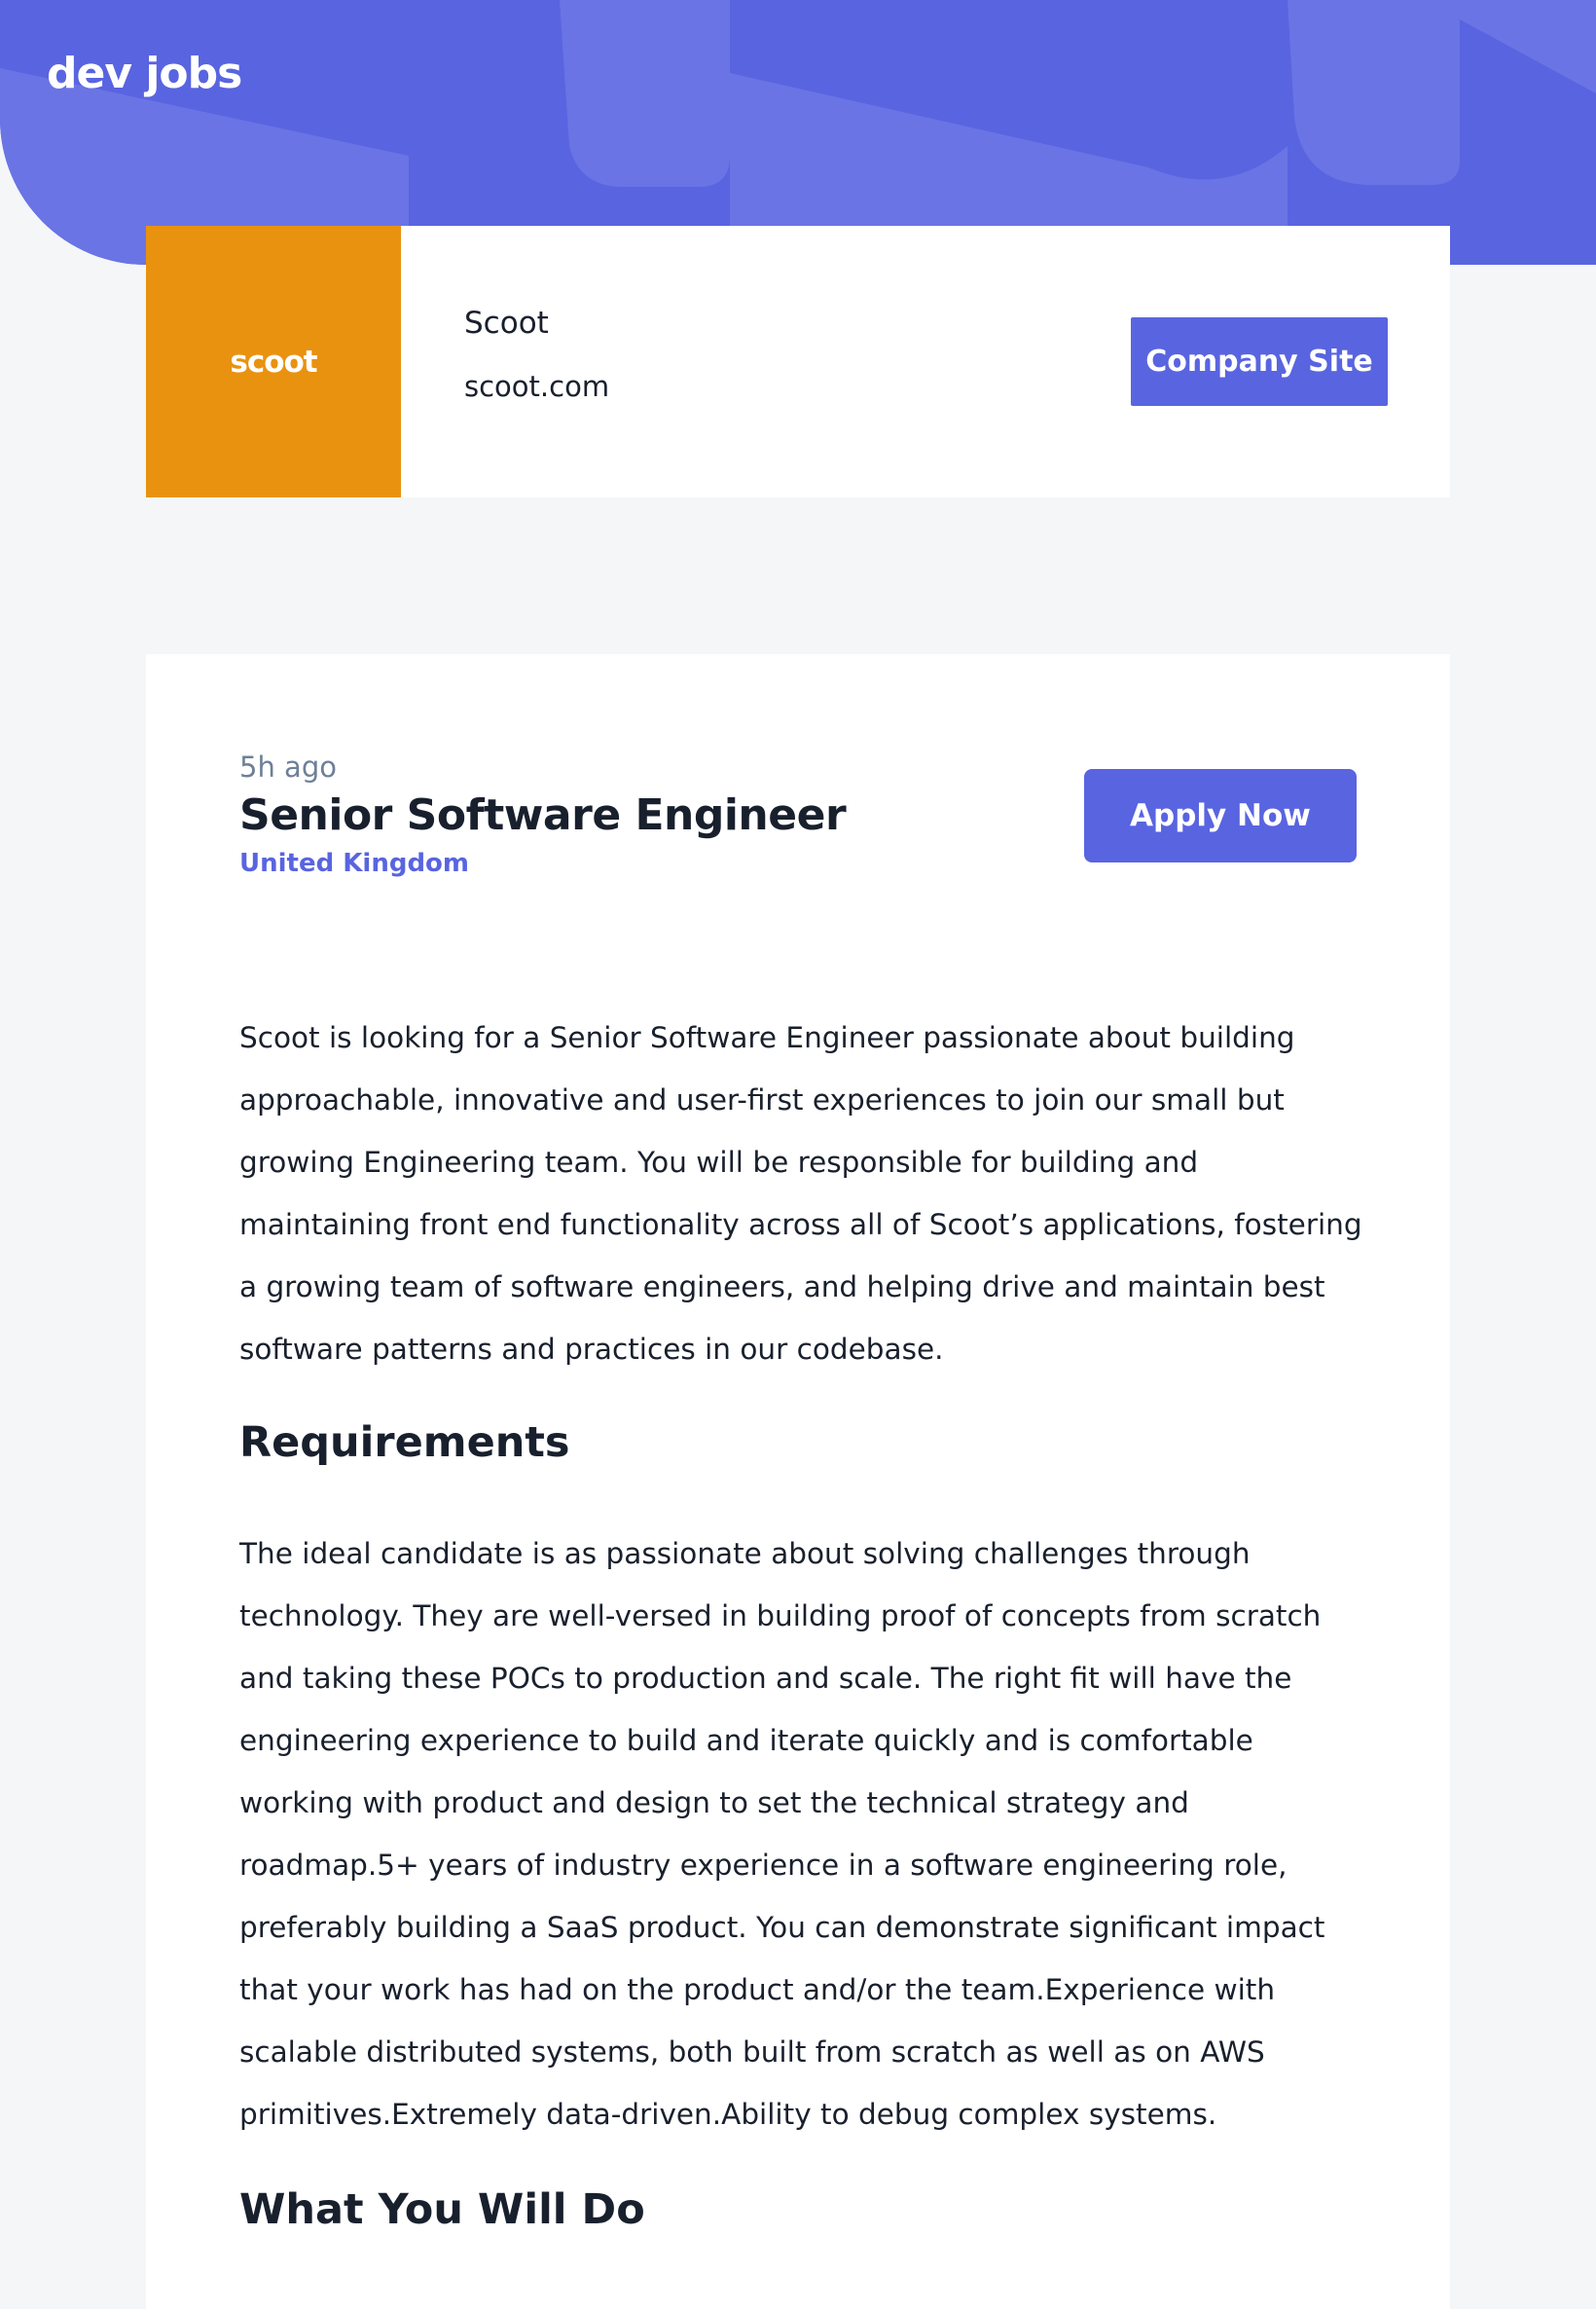 The width and height of the screenshot is (1596, 2309). What do you see at coordinates (144, 73) in the screenshot?
I see `site-logo: dev jobs` at bounding box center [144, 73].